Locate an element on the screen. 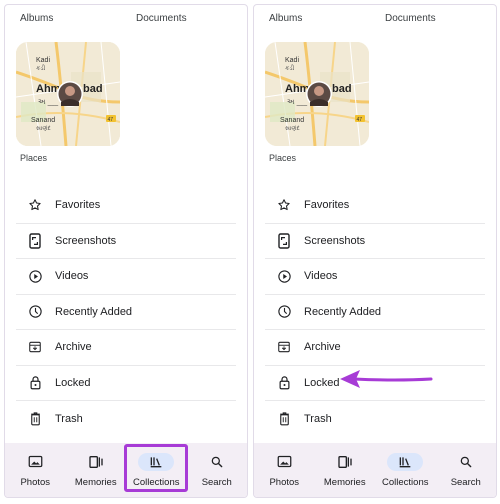  locked-arrow-annotation is located at coordinates (386, 379).